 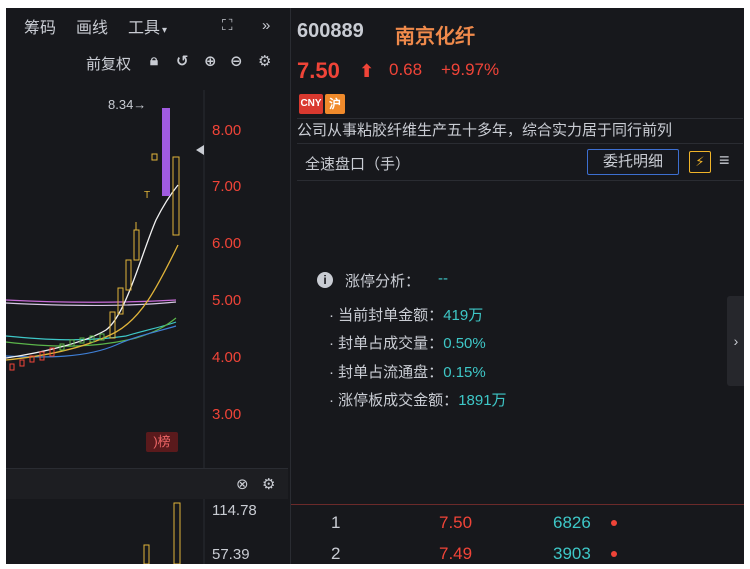 What do you see at coordinates (127, 104) in the screenshot?
I see `high-price-label: 8.34→` at bounding box center [127, 104].